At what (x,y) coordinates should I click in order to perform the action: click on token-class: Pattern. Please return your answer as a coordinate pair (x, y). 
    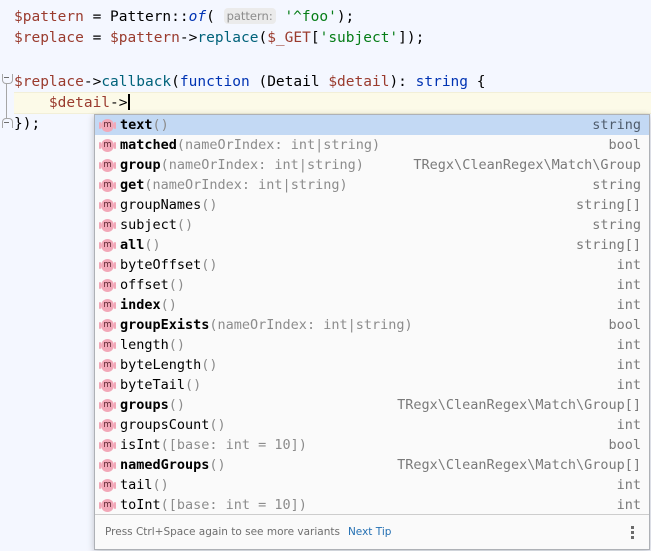
    Looking at the image, I should click on (141, 17).